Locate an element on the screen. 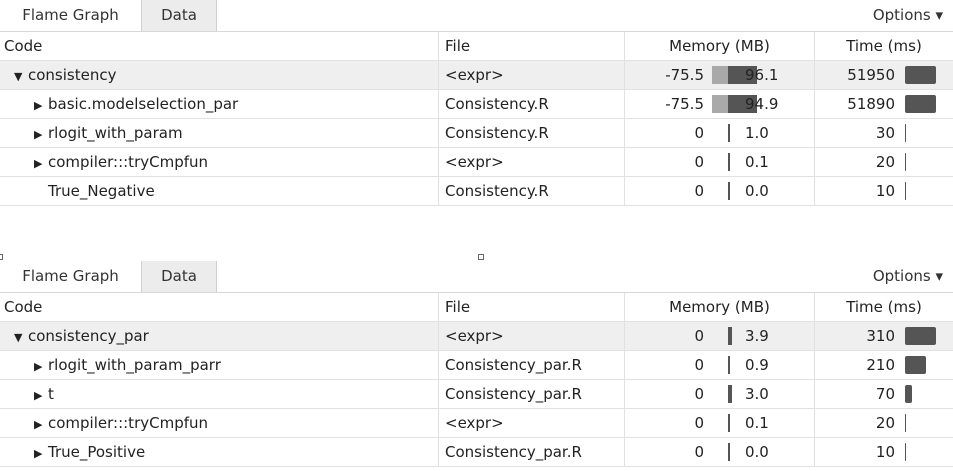  time-cell: 51890 is located at coordinates (883, 104).